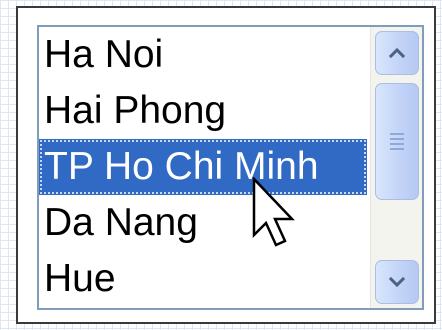  Describe the element at coordinates (203, 279) in the screenshot. I see `list-item-hue: Hue` at that location.